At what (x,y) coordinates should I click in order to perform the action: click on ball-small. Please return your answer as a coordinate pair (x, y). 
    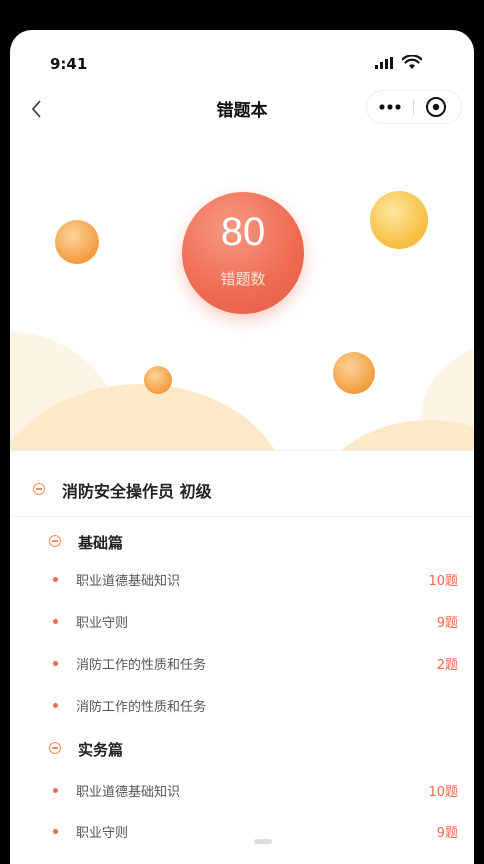
    Looking at the image, I should click on (158, 380).